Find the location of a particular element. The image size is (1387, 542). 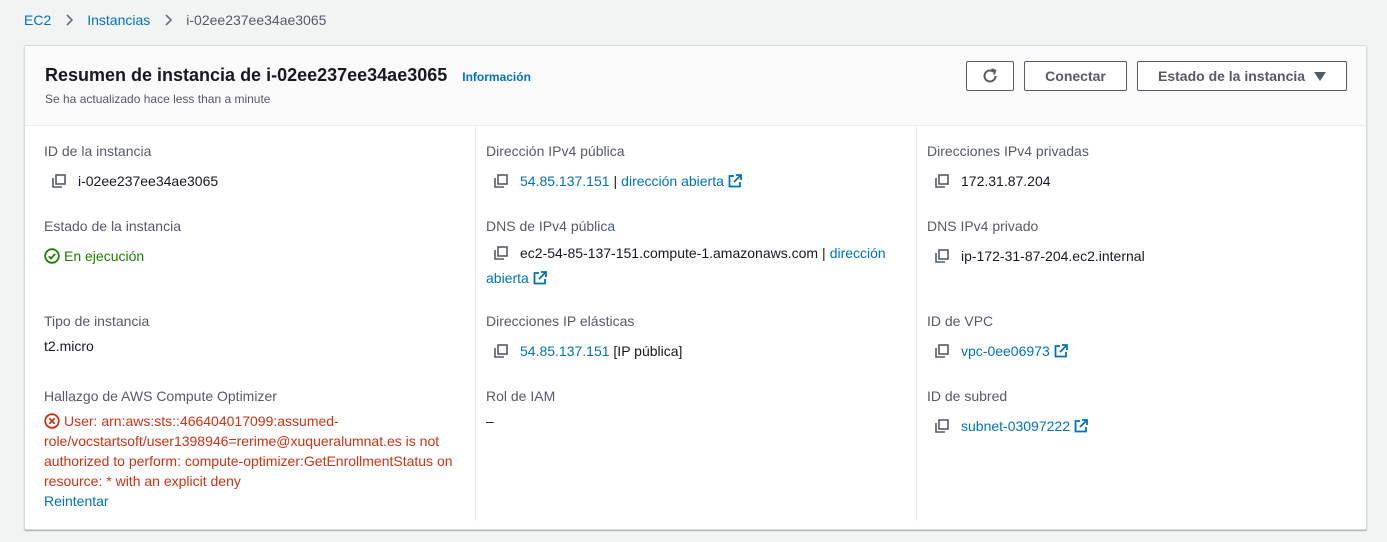

field-label: Rol de IAM is located at coordinates (521, 396).